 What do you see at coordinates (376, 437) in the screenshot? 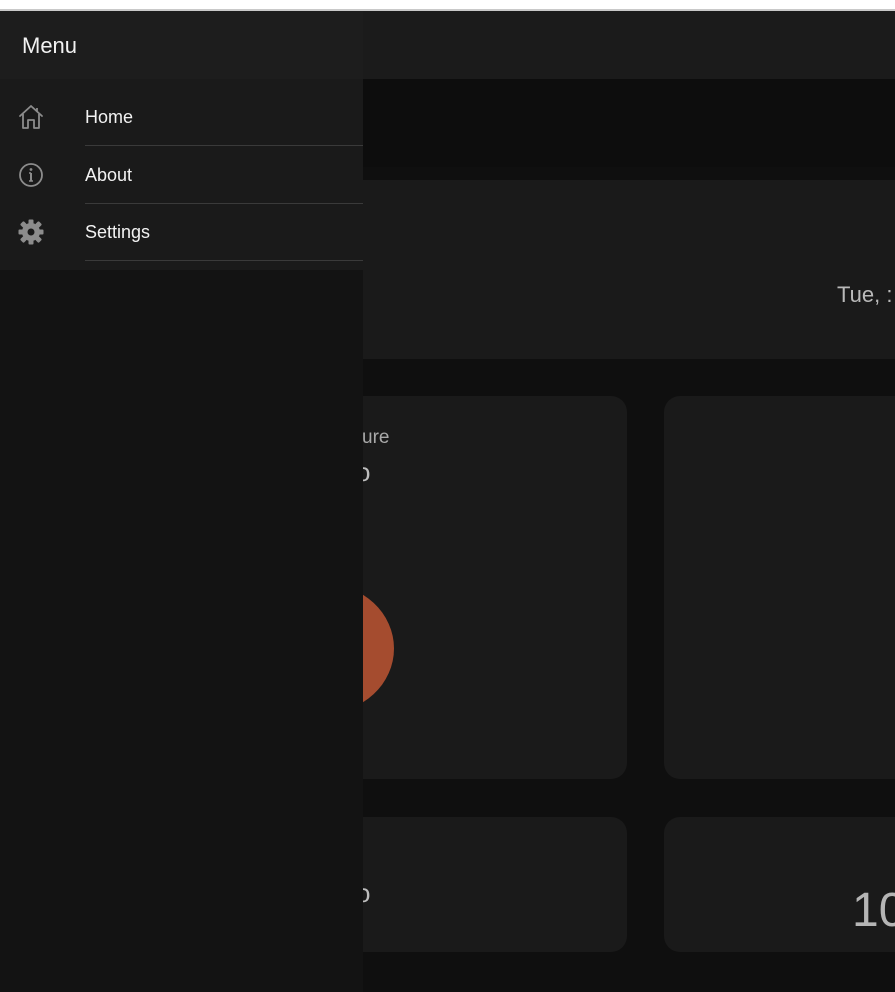
I see `temperature-card-label: ure` at bounding box center [376, 437].